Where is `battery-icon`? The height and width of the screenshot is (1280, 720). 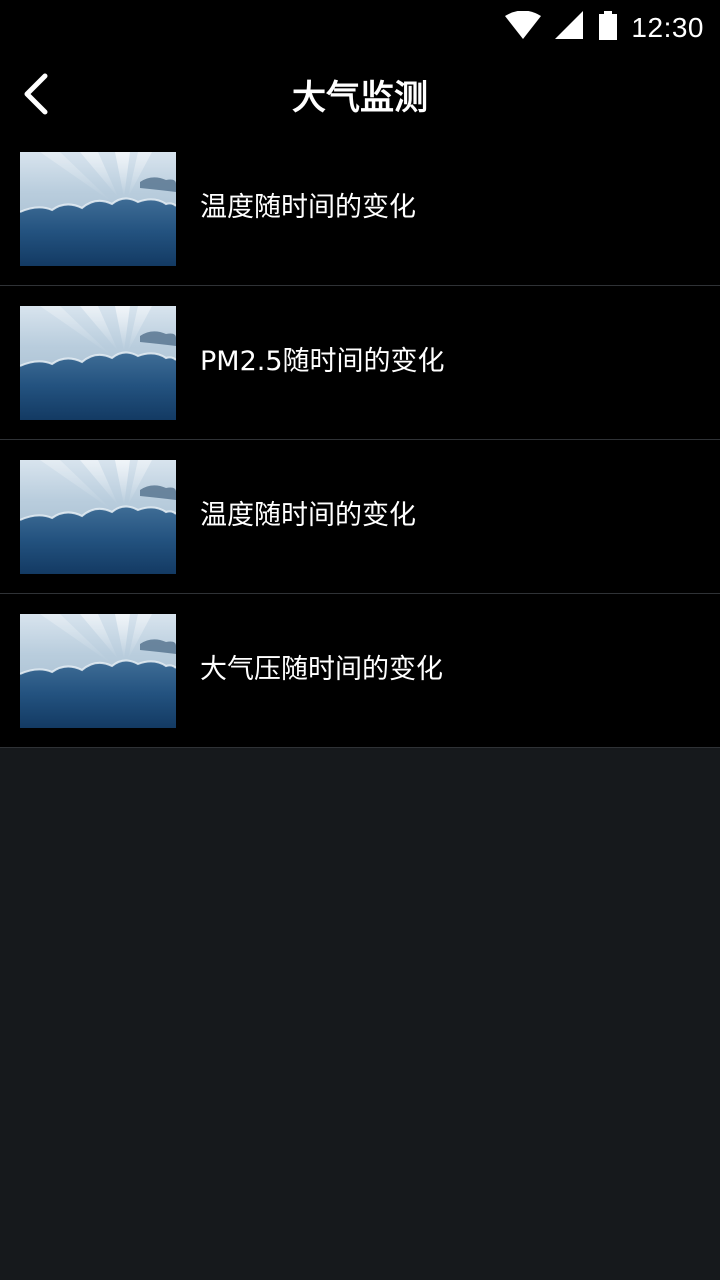
battery-icon is located at coordinates (608, 28).